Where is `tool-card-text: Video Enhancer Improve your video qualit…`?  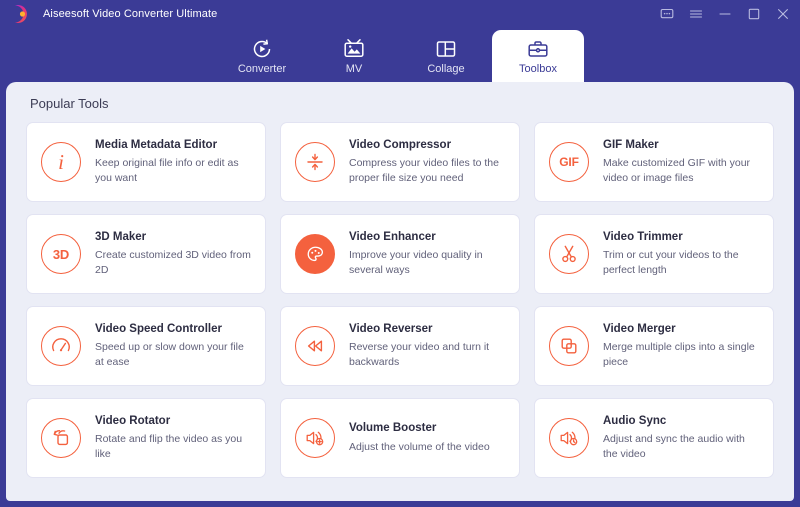
tool-card-text: Video Enhancer Improve your video qualit… is located at coordinates (428, 254).